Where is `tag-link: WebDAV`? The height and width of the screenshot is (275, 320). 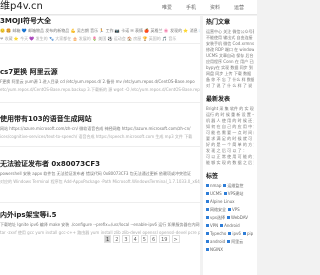
tag-link: WebDAV is located at coordinates (237, 218).